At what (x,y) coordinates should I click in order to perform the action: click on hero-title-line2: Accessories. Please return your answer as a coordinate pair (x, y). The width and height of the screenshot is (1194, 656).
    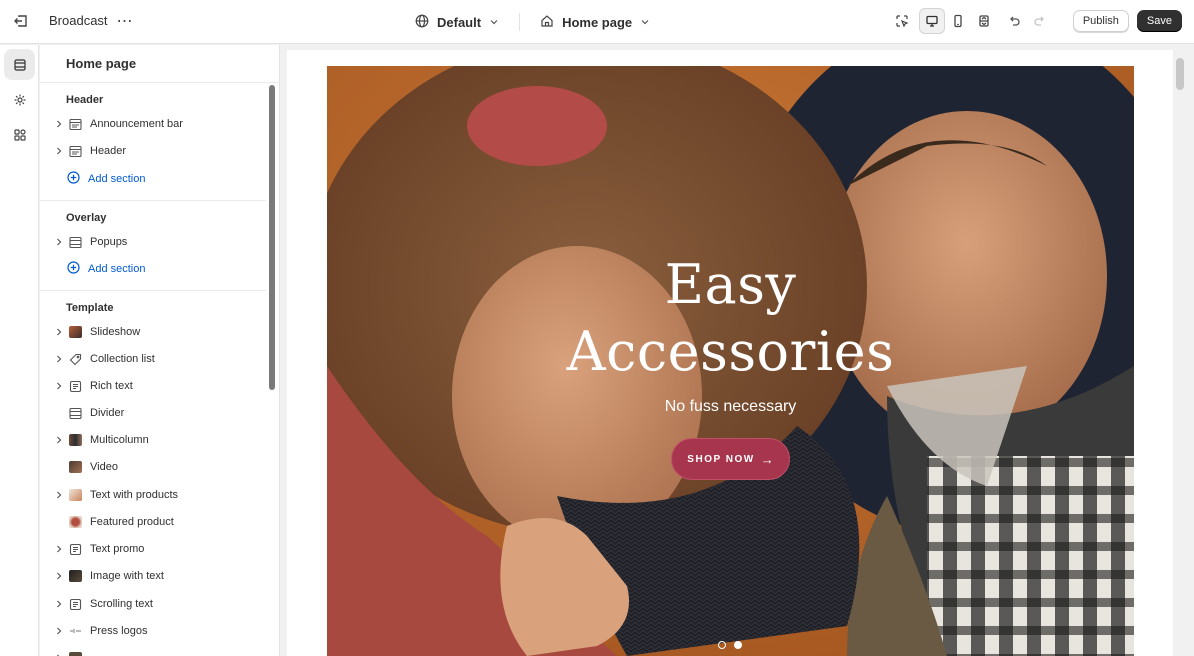
    Looking at the image, I should click on (730, 351).